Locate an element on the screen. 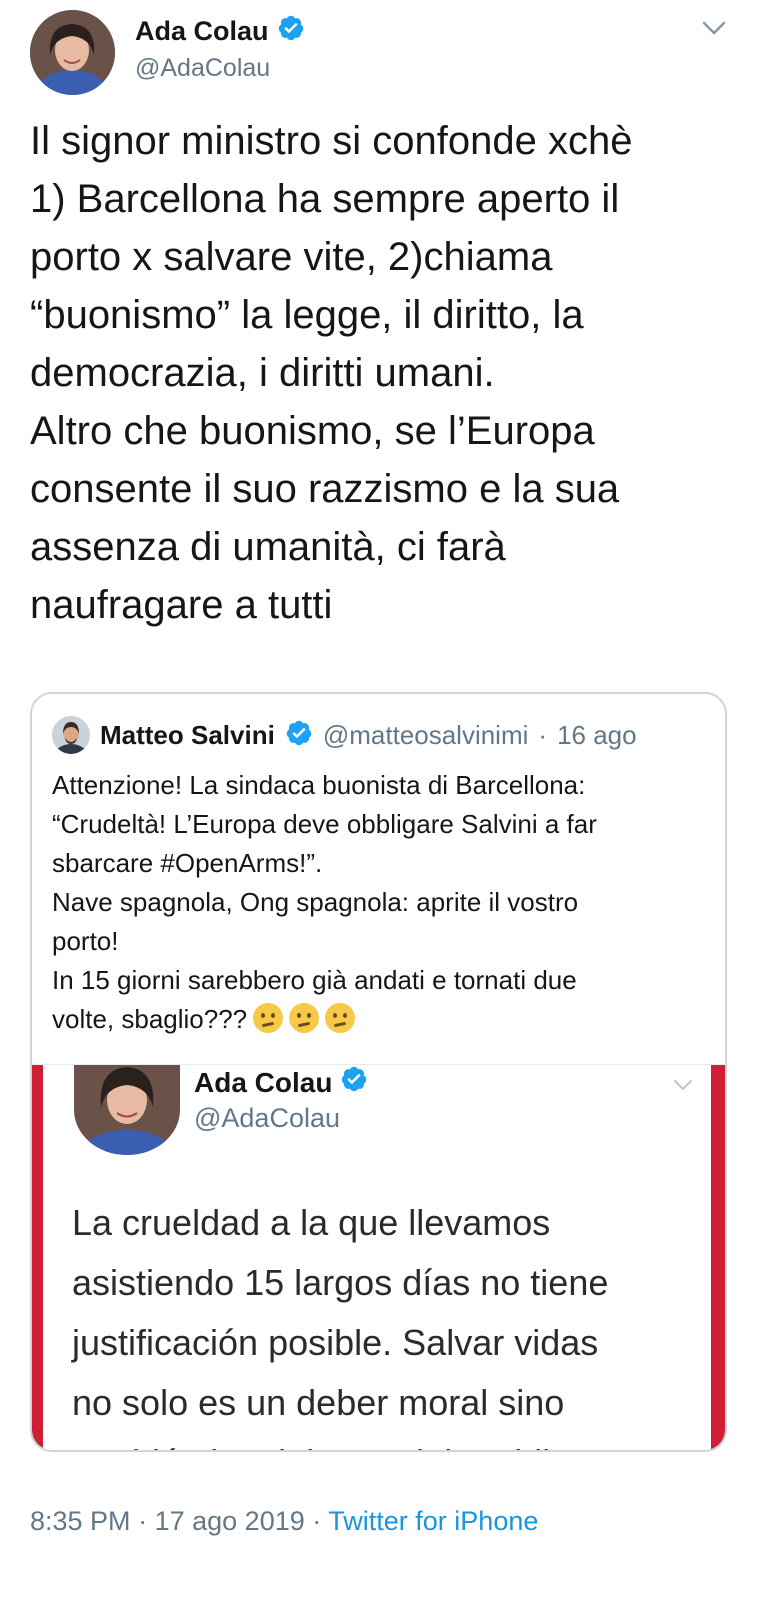 The width and height of the screenshot is (774, 1600). quoted-tweet-date: 16 ago is located at coordinates (597, 734).